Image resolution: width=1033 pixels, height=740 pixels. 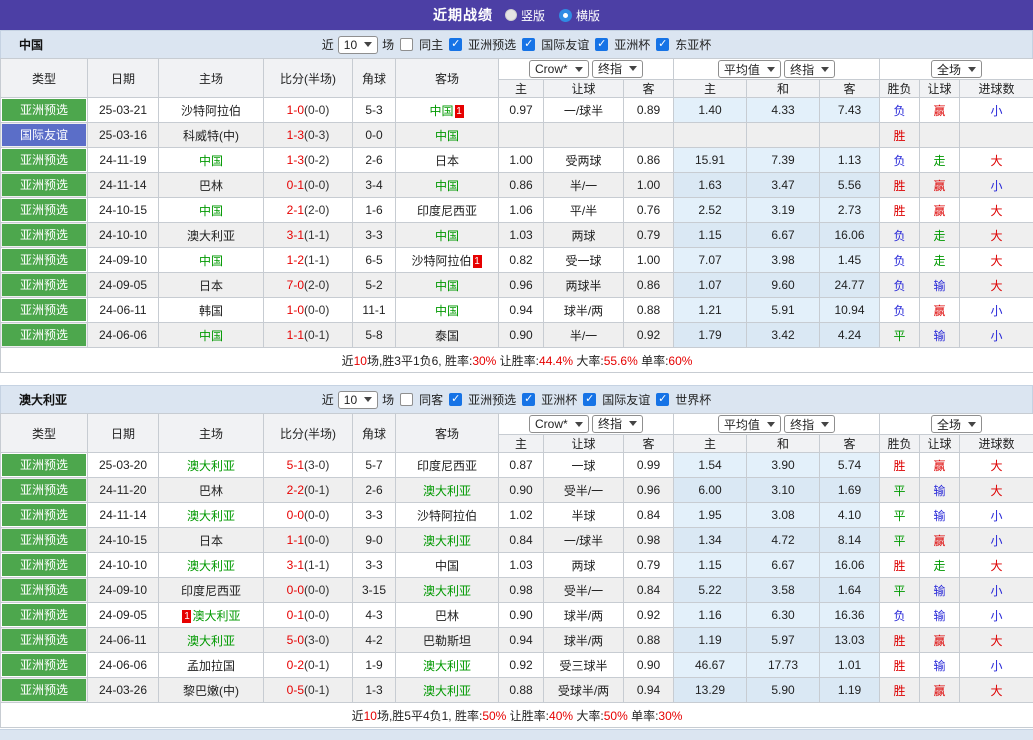 I want to click on home-team-name: 澳大利亚, so click(x=211, y=641).